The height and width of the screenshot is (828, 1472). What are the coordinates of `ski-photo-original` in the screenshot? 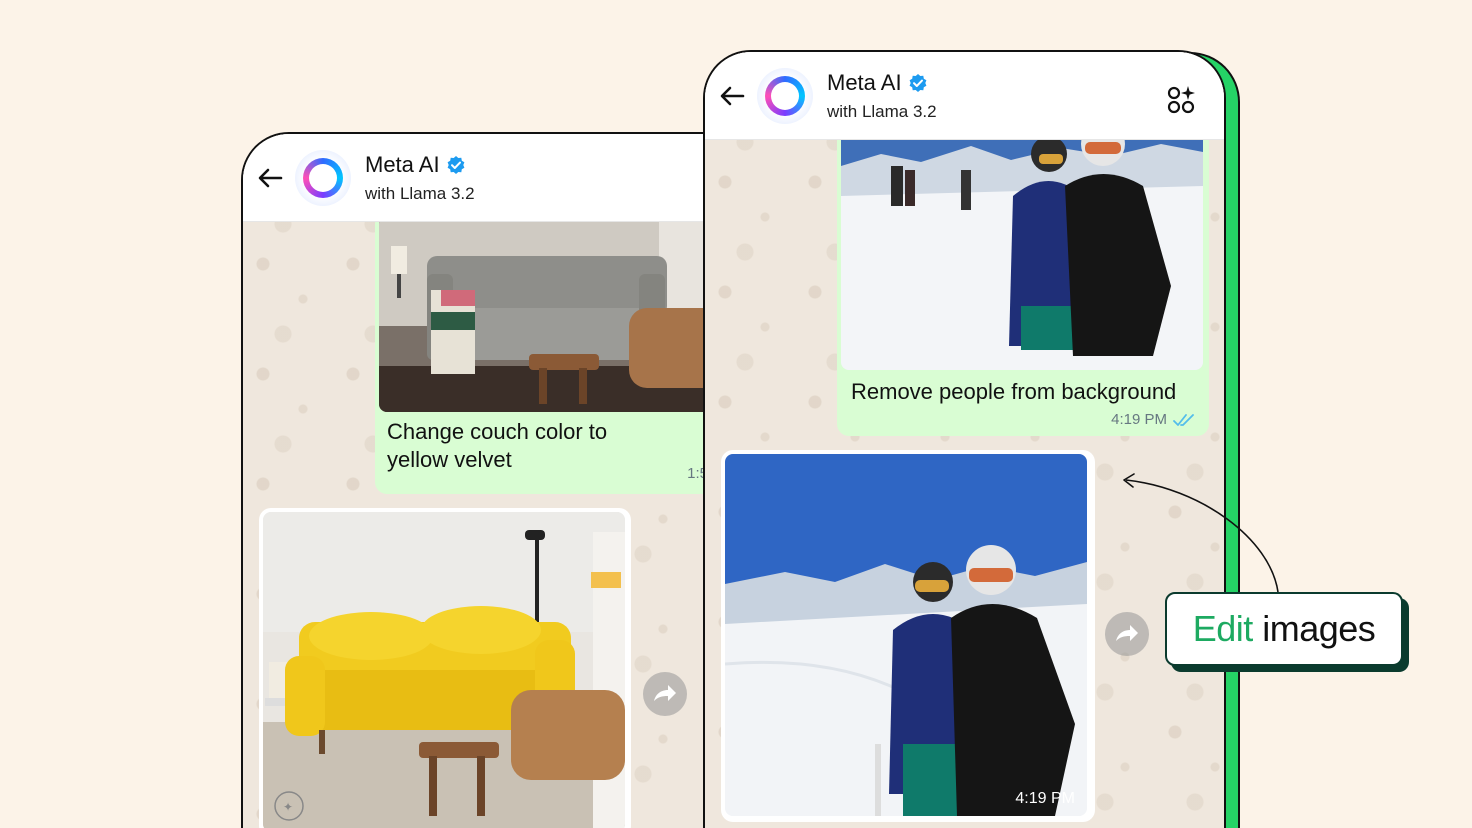 It's located at (1022, 248).